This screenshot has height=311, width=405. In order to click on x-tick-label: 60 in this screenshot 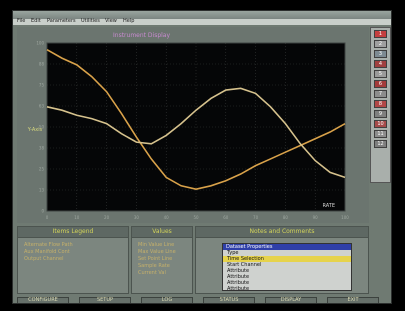, I will do `click(226, 217)`.